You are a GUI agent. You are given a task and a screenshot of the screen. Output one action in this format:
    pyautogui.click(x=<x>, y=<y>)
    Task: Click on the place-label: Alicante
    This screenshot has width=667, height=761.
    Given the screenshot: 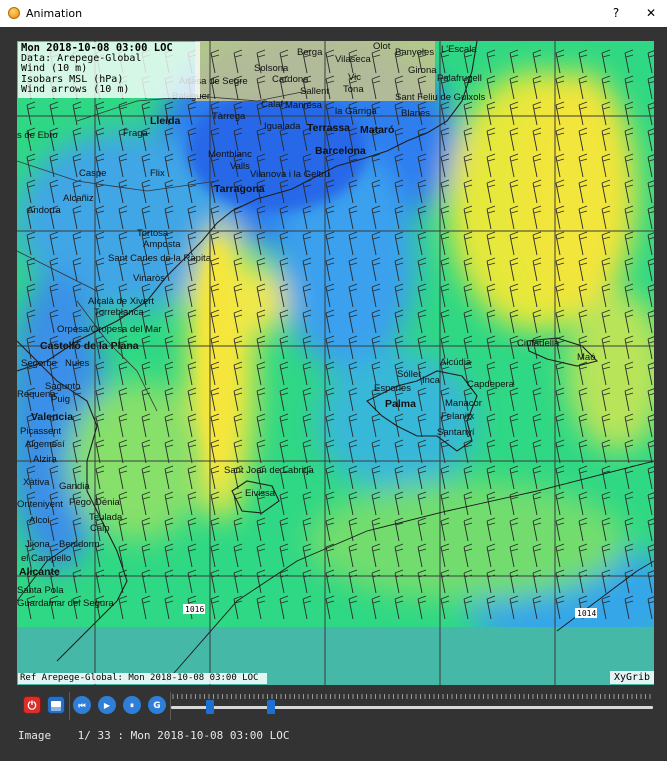 What is the action you would take?
    pyautogui.click(x=39, y=572)
    